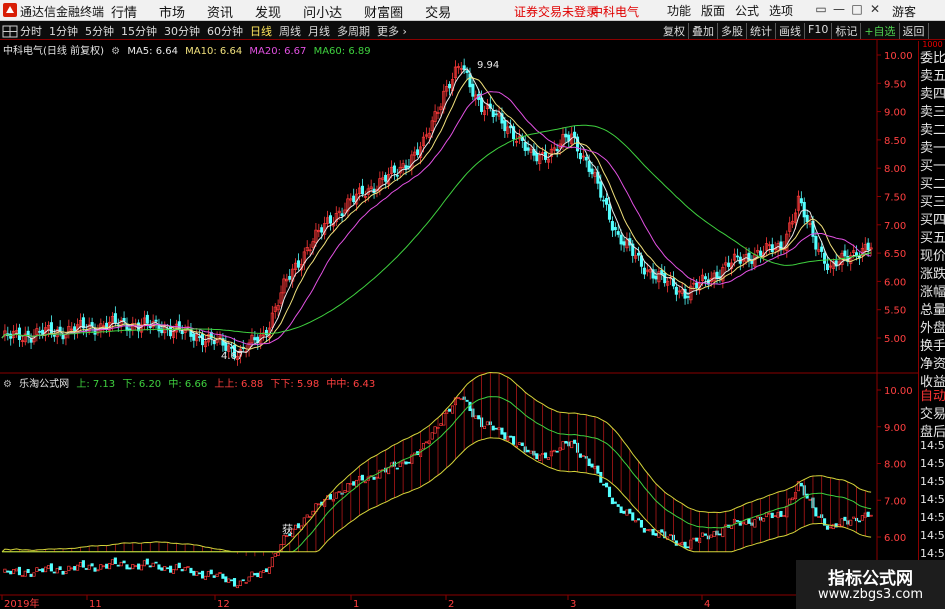 The height and width of the screenshot is (609, 945). Describe the element at coordinates (63, 31) in the screenshot. I see `tab-1min: 1分钟` at that location.